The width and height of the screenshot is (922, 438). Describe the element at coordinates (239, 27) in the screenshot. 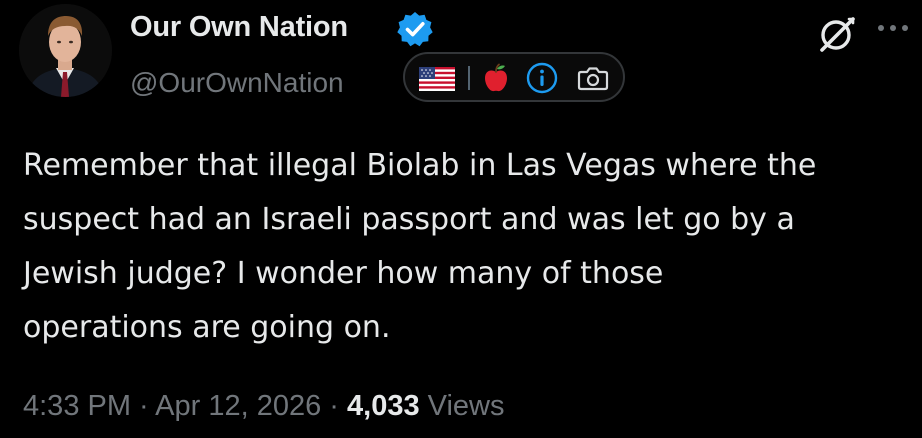

I see `display-name: Our Own Nation` at that location.